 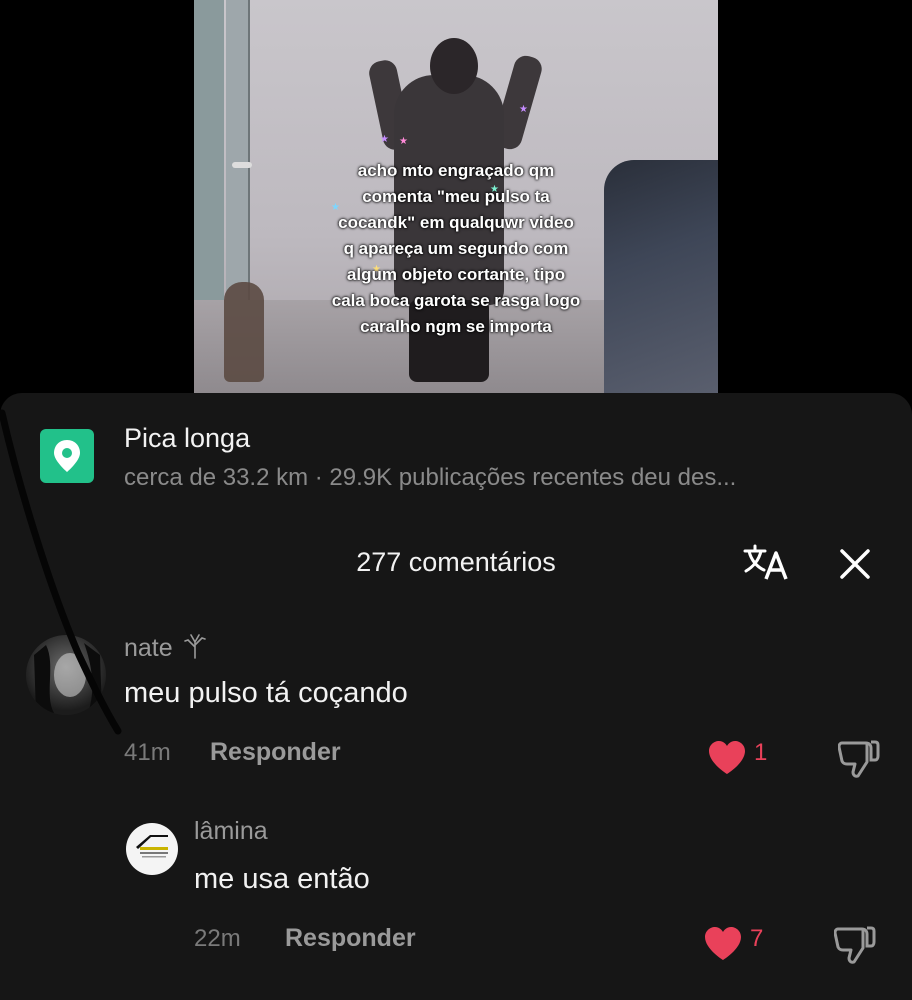 What do you see at coordinates (761, 752) in the screenshot?
I see `like-count: 1` at bounding box center [761, 752].